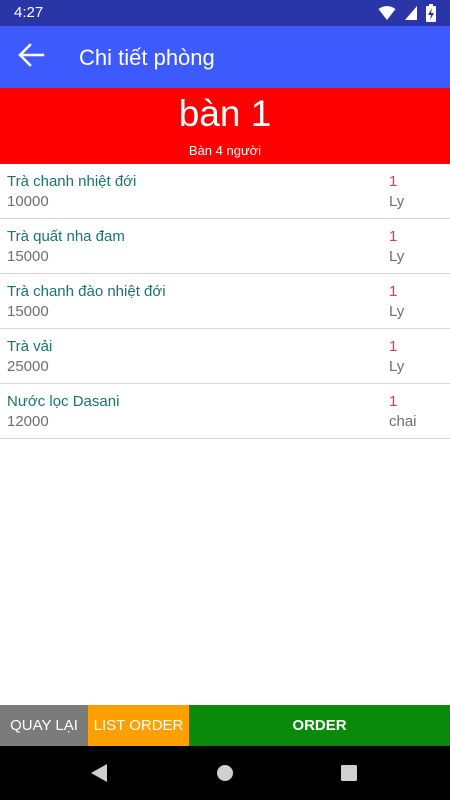 This screenshot has width=450, height=800. I want to click on list-item: Trà quất nha đam 15000 1 Ly, so click(225, 246).